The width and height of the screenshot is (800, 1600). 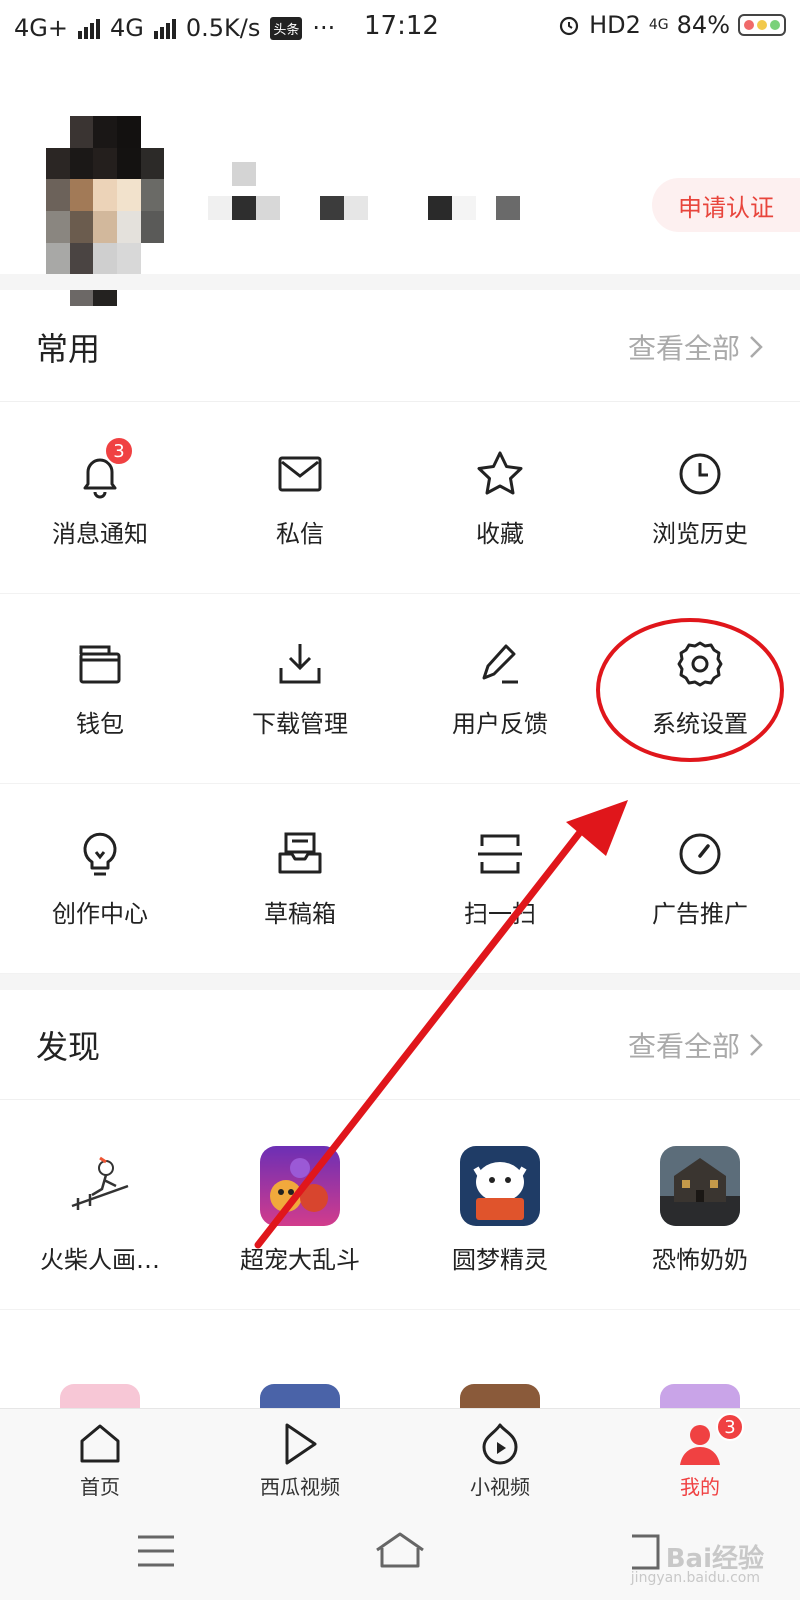 What do you see at coordinates (700, 878) in the screenshot?
I see `advertising-button: 广告推广` at bounding box center [700, 878].